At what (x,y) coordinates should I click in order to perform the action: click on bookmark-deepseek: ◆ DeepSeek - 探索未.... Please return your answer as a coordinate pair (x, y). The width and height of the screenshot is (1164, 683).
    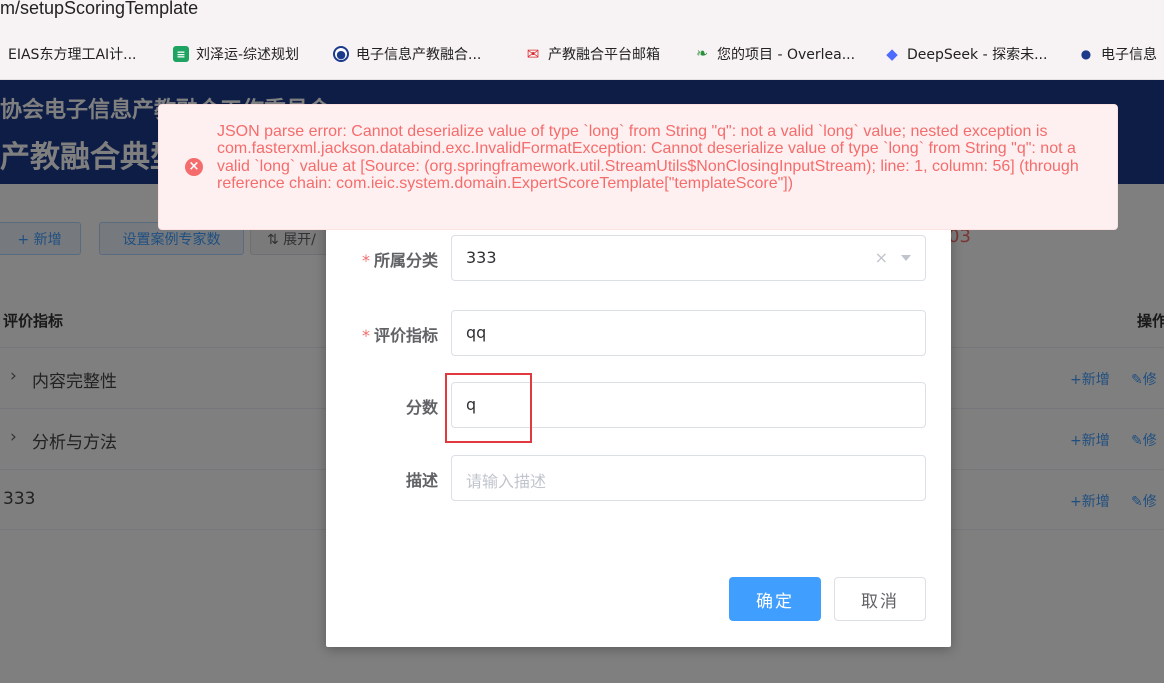
    Looking at the image, I should click on (965, 54).